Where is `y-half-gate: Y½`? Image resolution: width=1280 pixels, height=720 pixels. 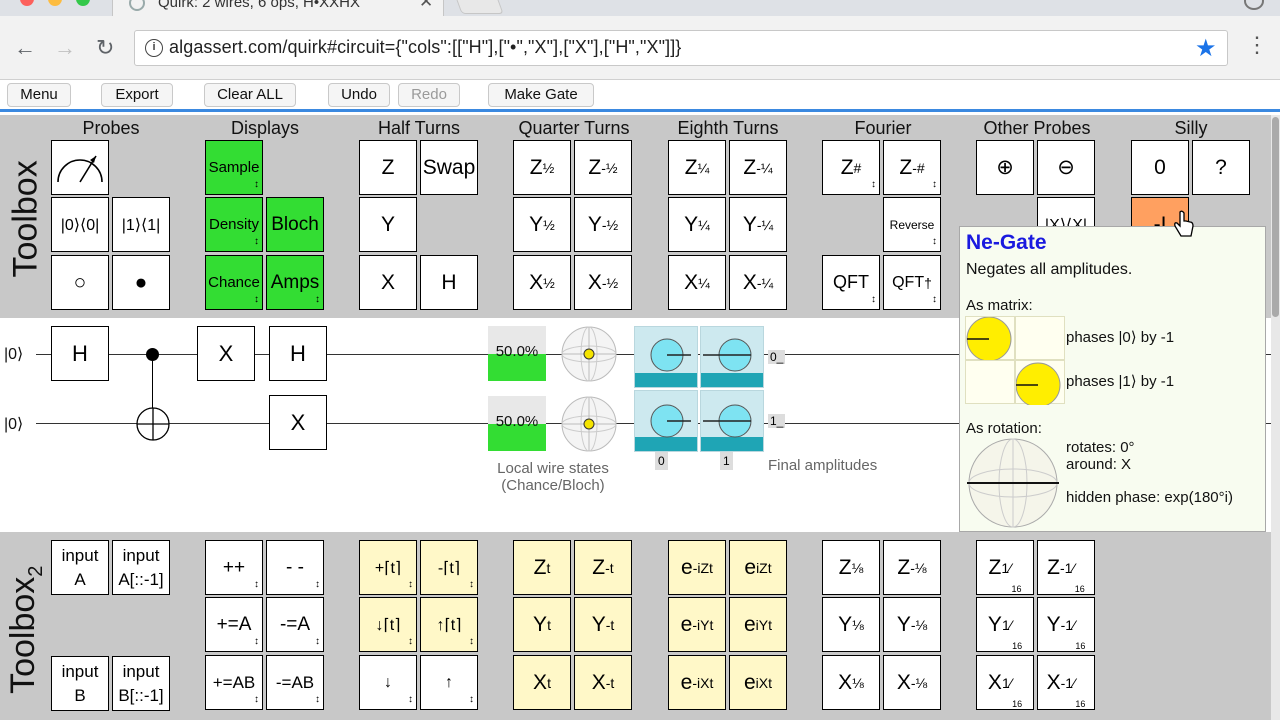
y-half-gate: Y½ is located at coordinates (542, 224).